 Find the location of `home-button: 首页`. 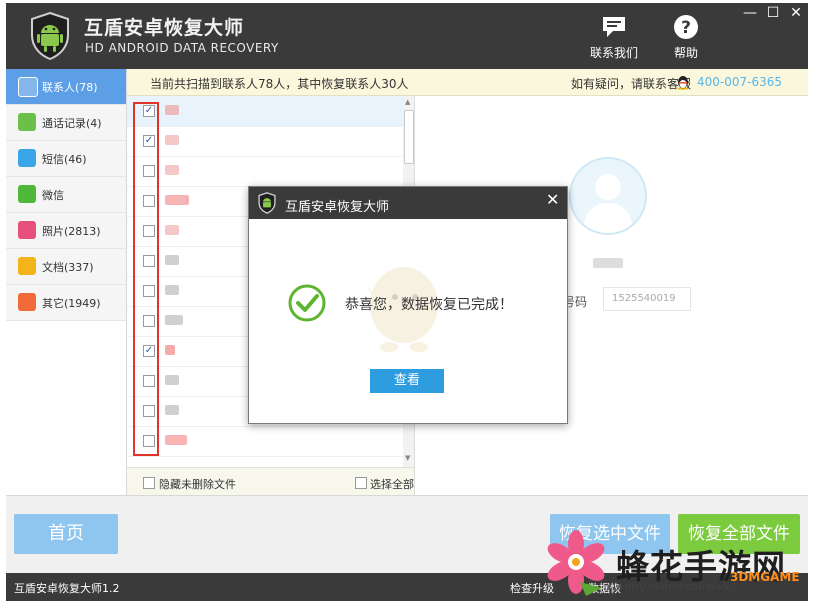

home-button: 首页 is located at coordinates (66, 534).